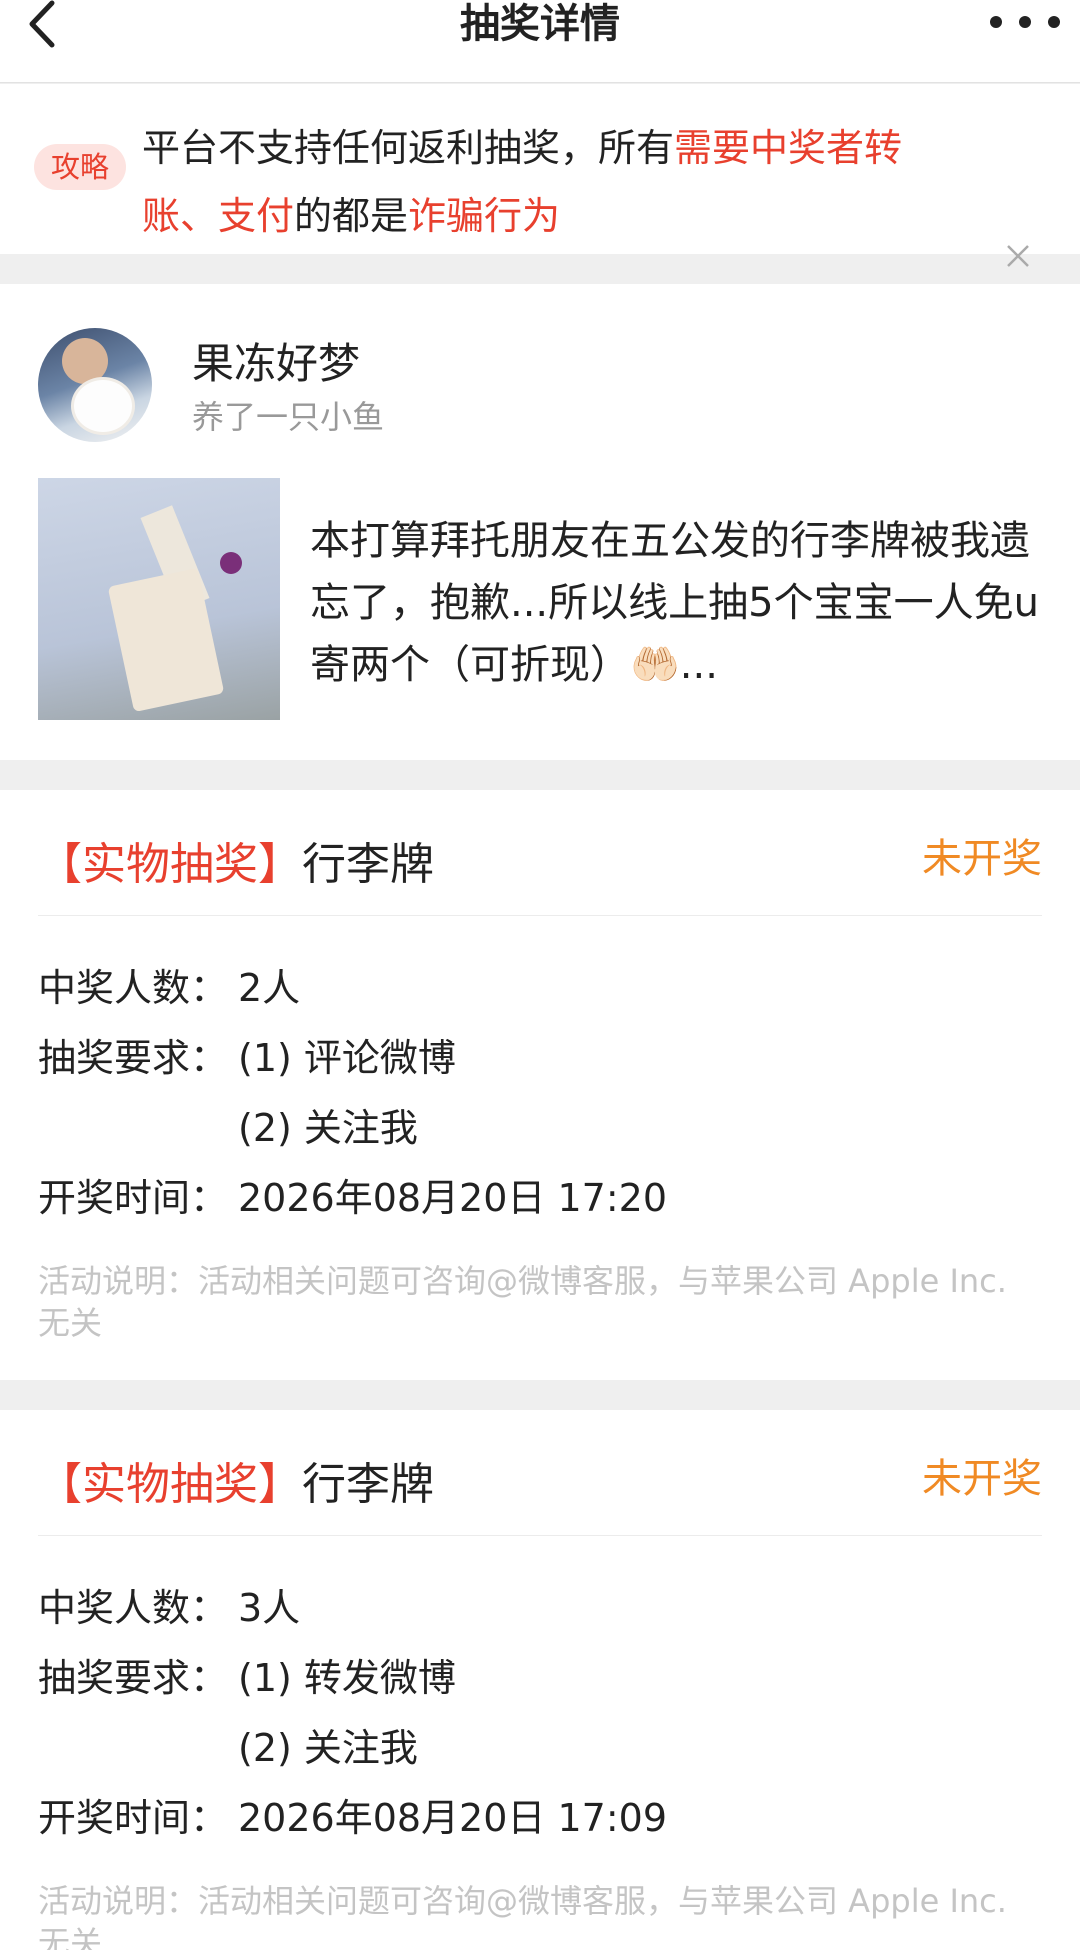 The width and height of the screenshot is (1080, 1950). What do you see at coordinates (347, 1678) in the screenshot?
I see `requirement-item: (1) 转发微博` at bounding box center [347, 1678].